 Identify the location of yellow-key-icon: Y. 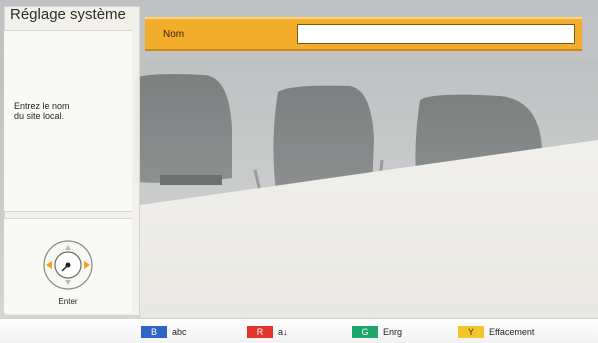
(471, 332).